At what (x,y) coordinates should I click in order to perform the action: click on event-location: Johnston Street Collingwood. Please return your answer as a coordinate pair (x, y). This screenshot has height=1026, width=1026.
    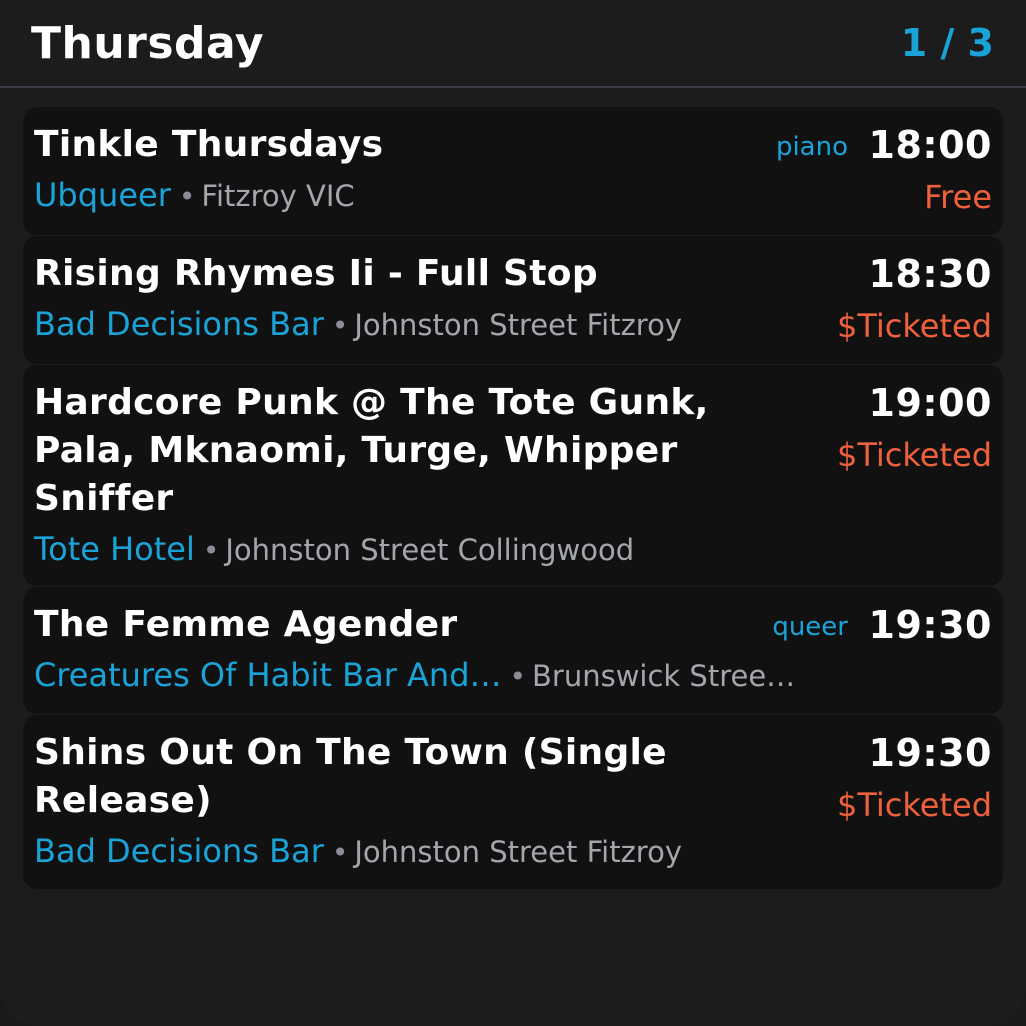
    Looking at the image, I should click on (430, 550).